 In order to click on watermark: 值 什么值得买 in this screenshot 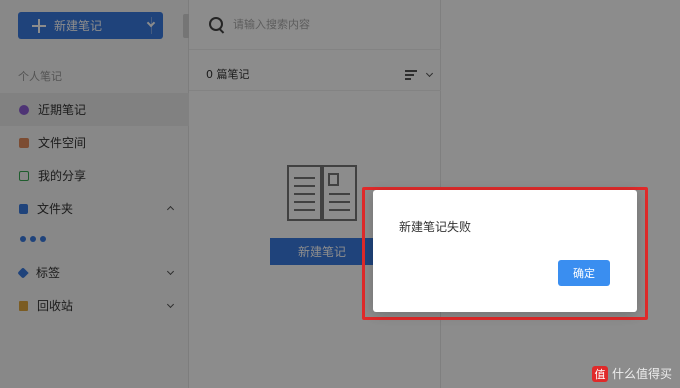, I will do `click(631, 373)`.